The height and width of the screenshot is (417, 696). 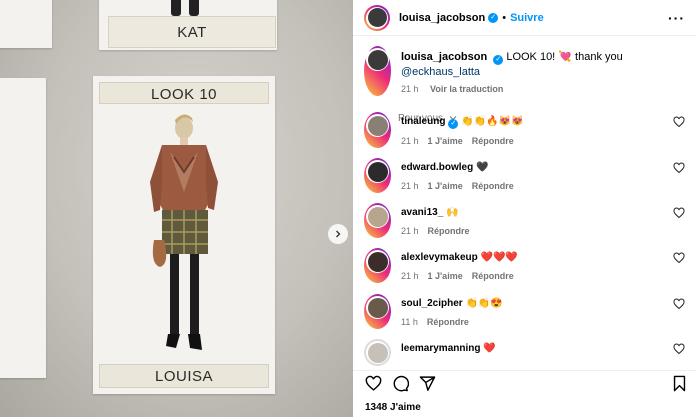 I want to click on comment-username: tinaleung, so click(x=423, y=121).